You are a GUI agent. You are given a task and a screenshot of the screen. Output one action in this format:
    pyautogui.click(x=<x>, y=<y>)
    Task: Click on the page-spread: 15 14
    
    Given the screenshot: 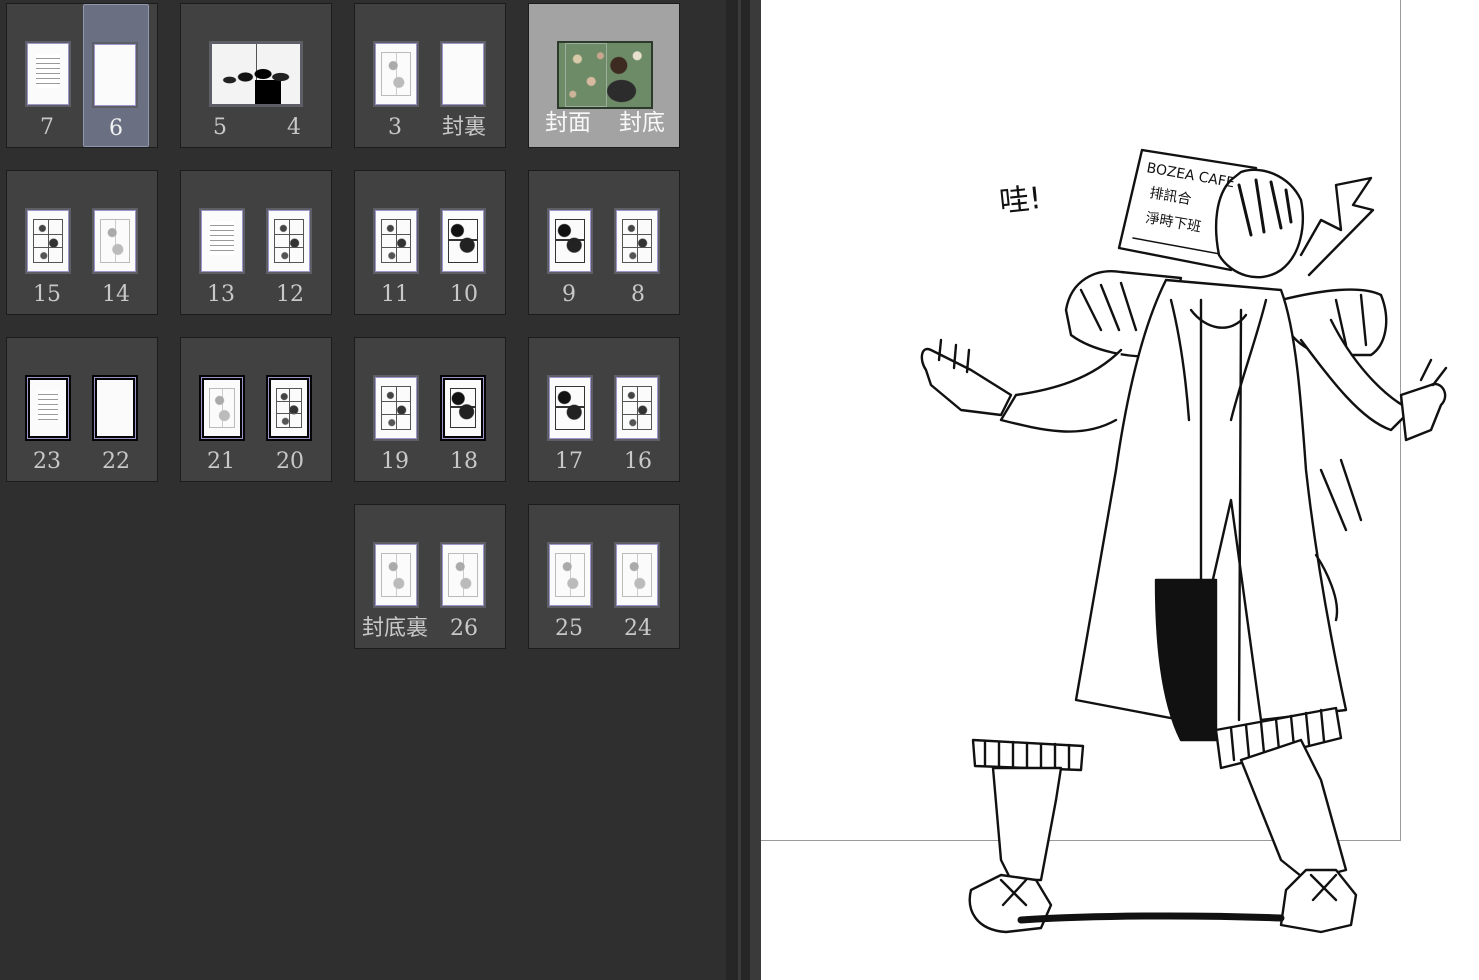 What is the action you would take?
    pyautogui.click(x=82, y=242)
    